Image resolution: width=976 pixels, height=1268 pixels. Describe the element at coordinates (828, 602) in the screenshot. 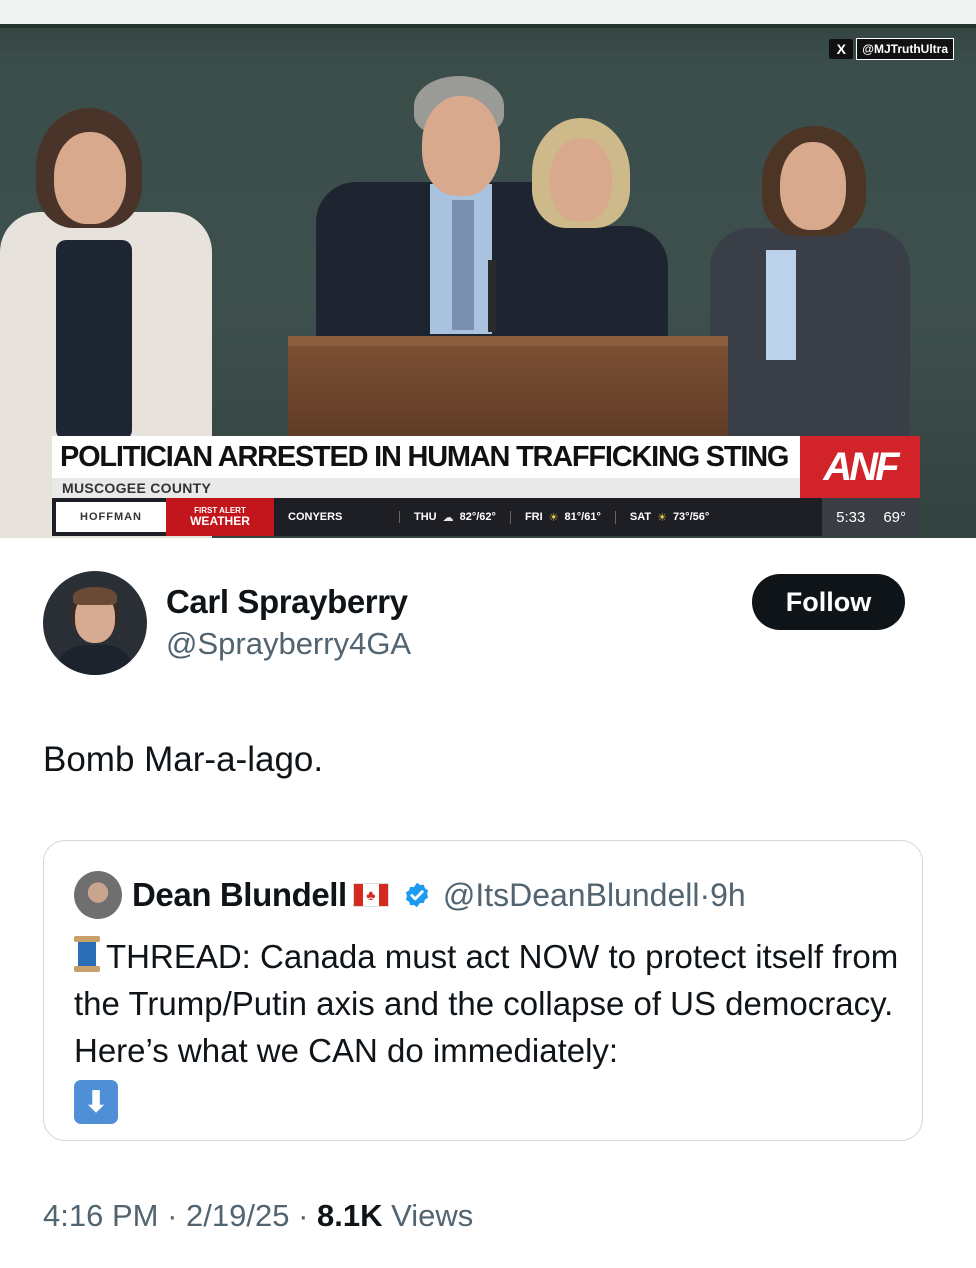

I see `follow-button: Follow` at that location.